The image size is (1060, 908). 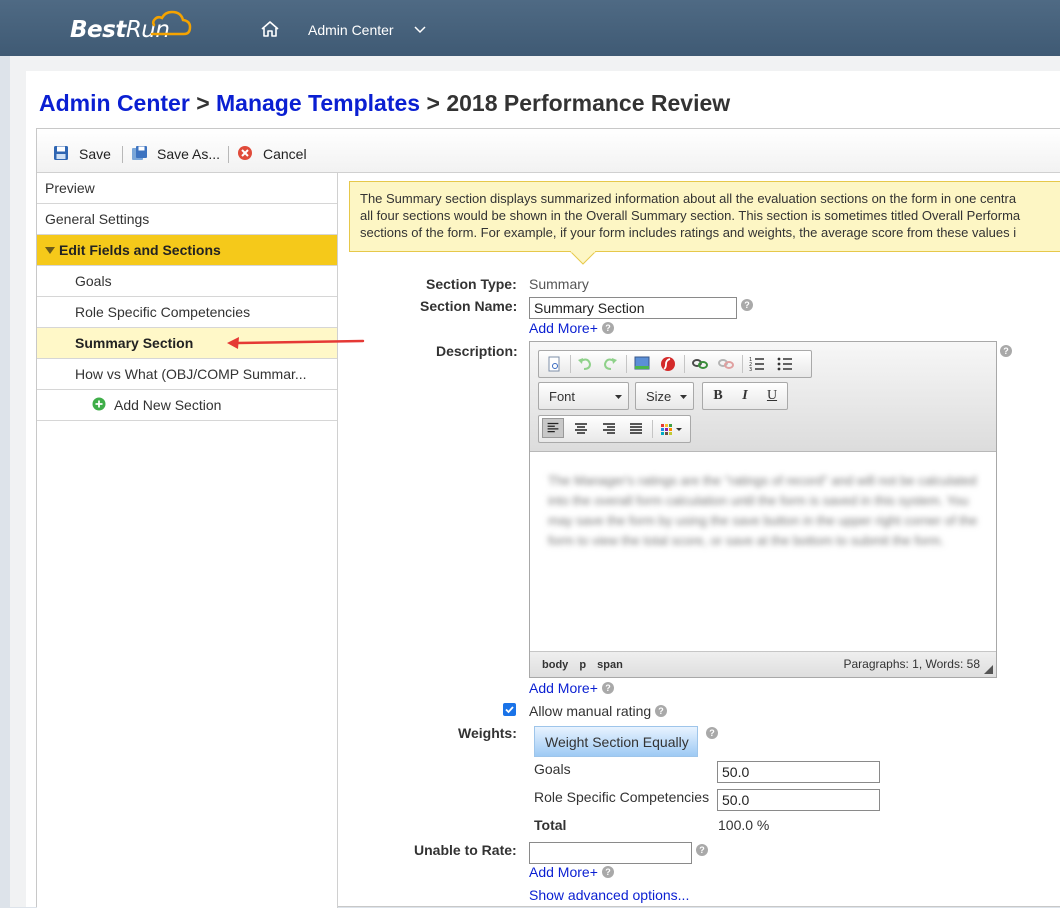 I want to click on chevron-down-icon, so click(x=420, y=30).